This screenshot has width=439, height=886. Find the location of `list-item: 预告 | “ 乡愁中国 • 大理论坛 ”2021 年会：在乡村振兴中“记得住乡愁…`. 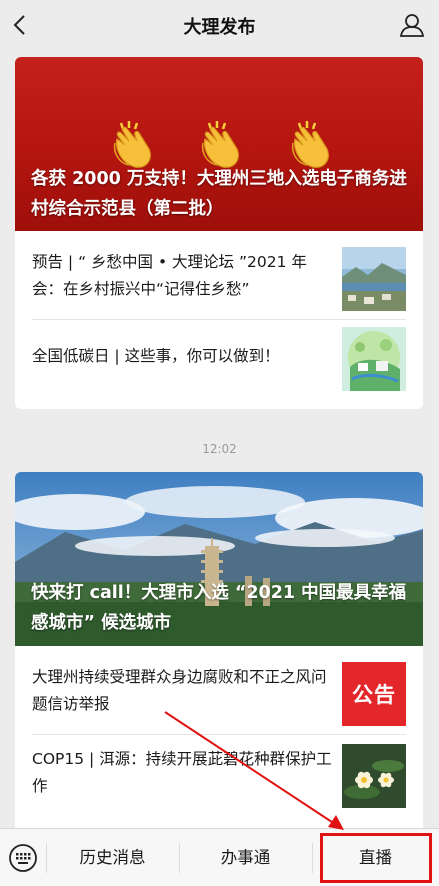

list-item: 预告 | “ 乡愁中国 • 大理论坛 ”2021 年会：在乡村振兴中“记得住乡愁… is located at coordinates (219, 276).